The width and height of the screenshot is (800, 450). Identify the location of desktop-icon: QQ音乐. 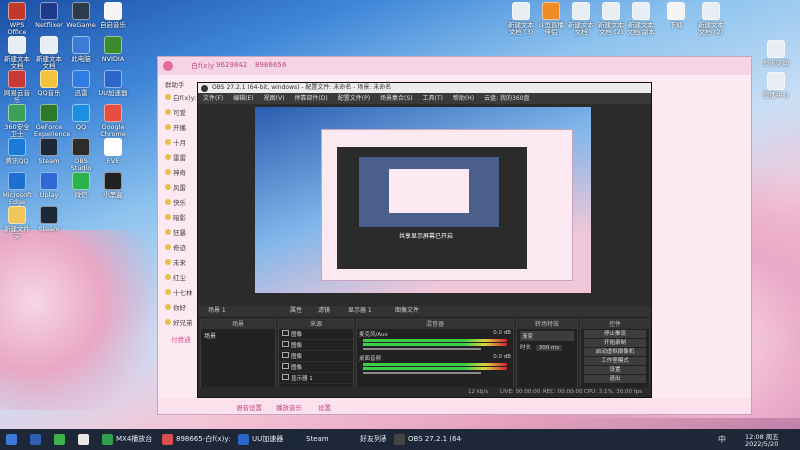
(49, 83).